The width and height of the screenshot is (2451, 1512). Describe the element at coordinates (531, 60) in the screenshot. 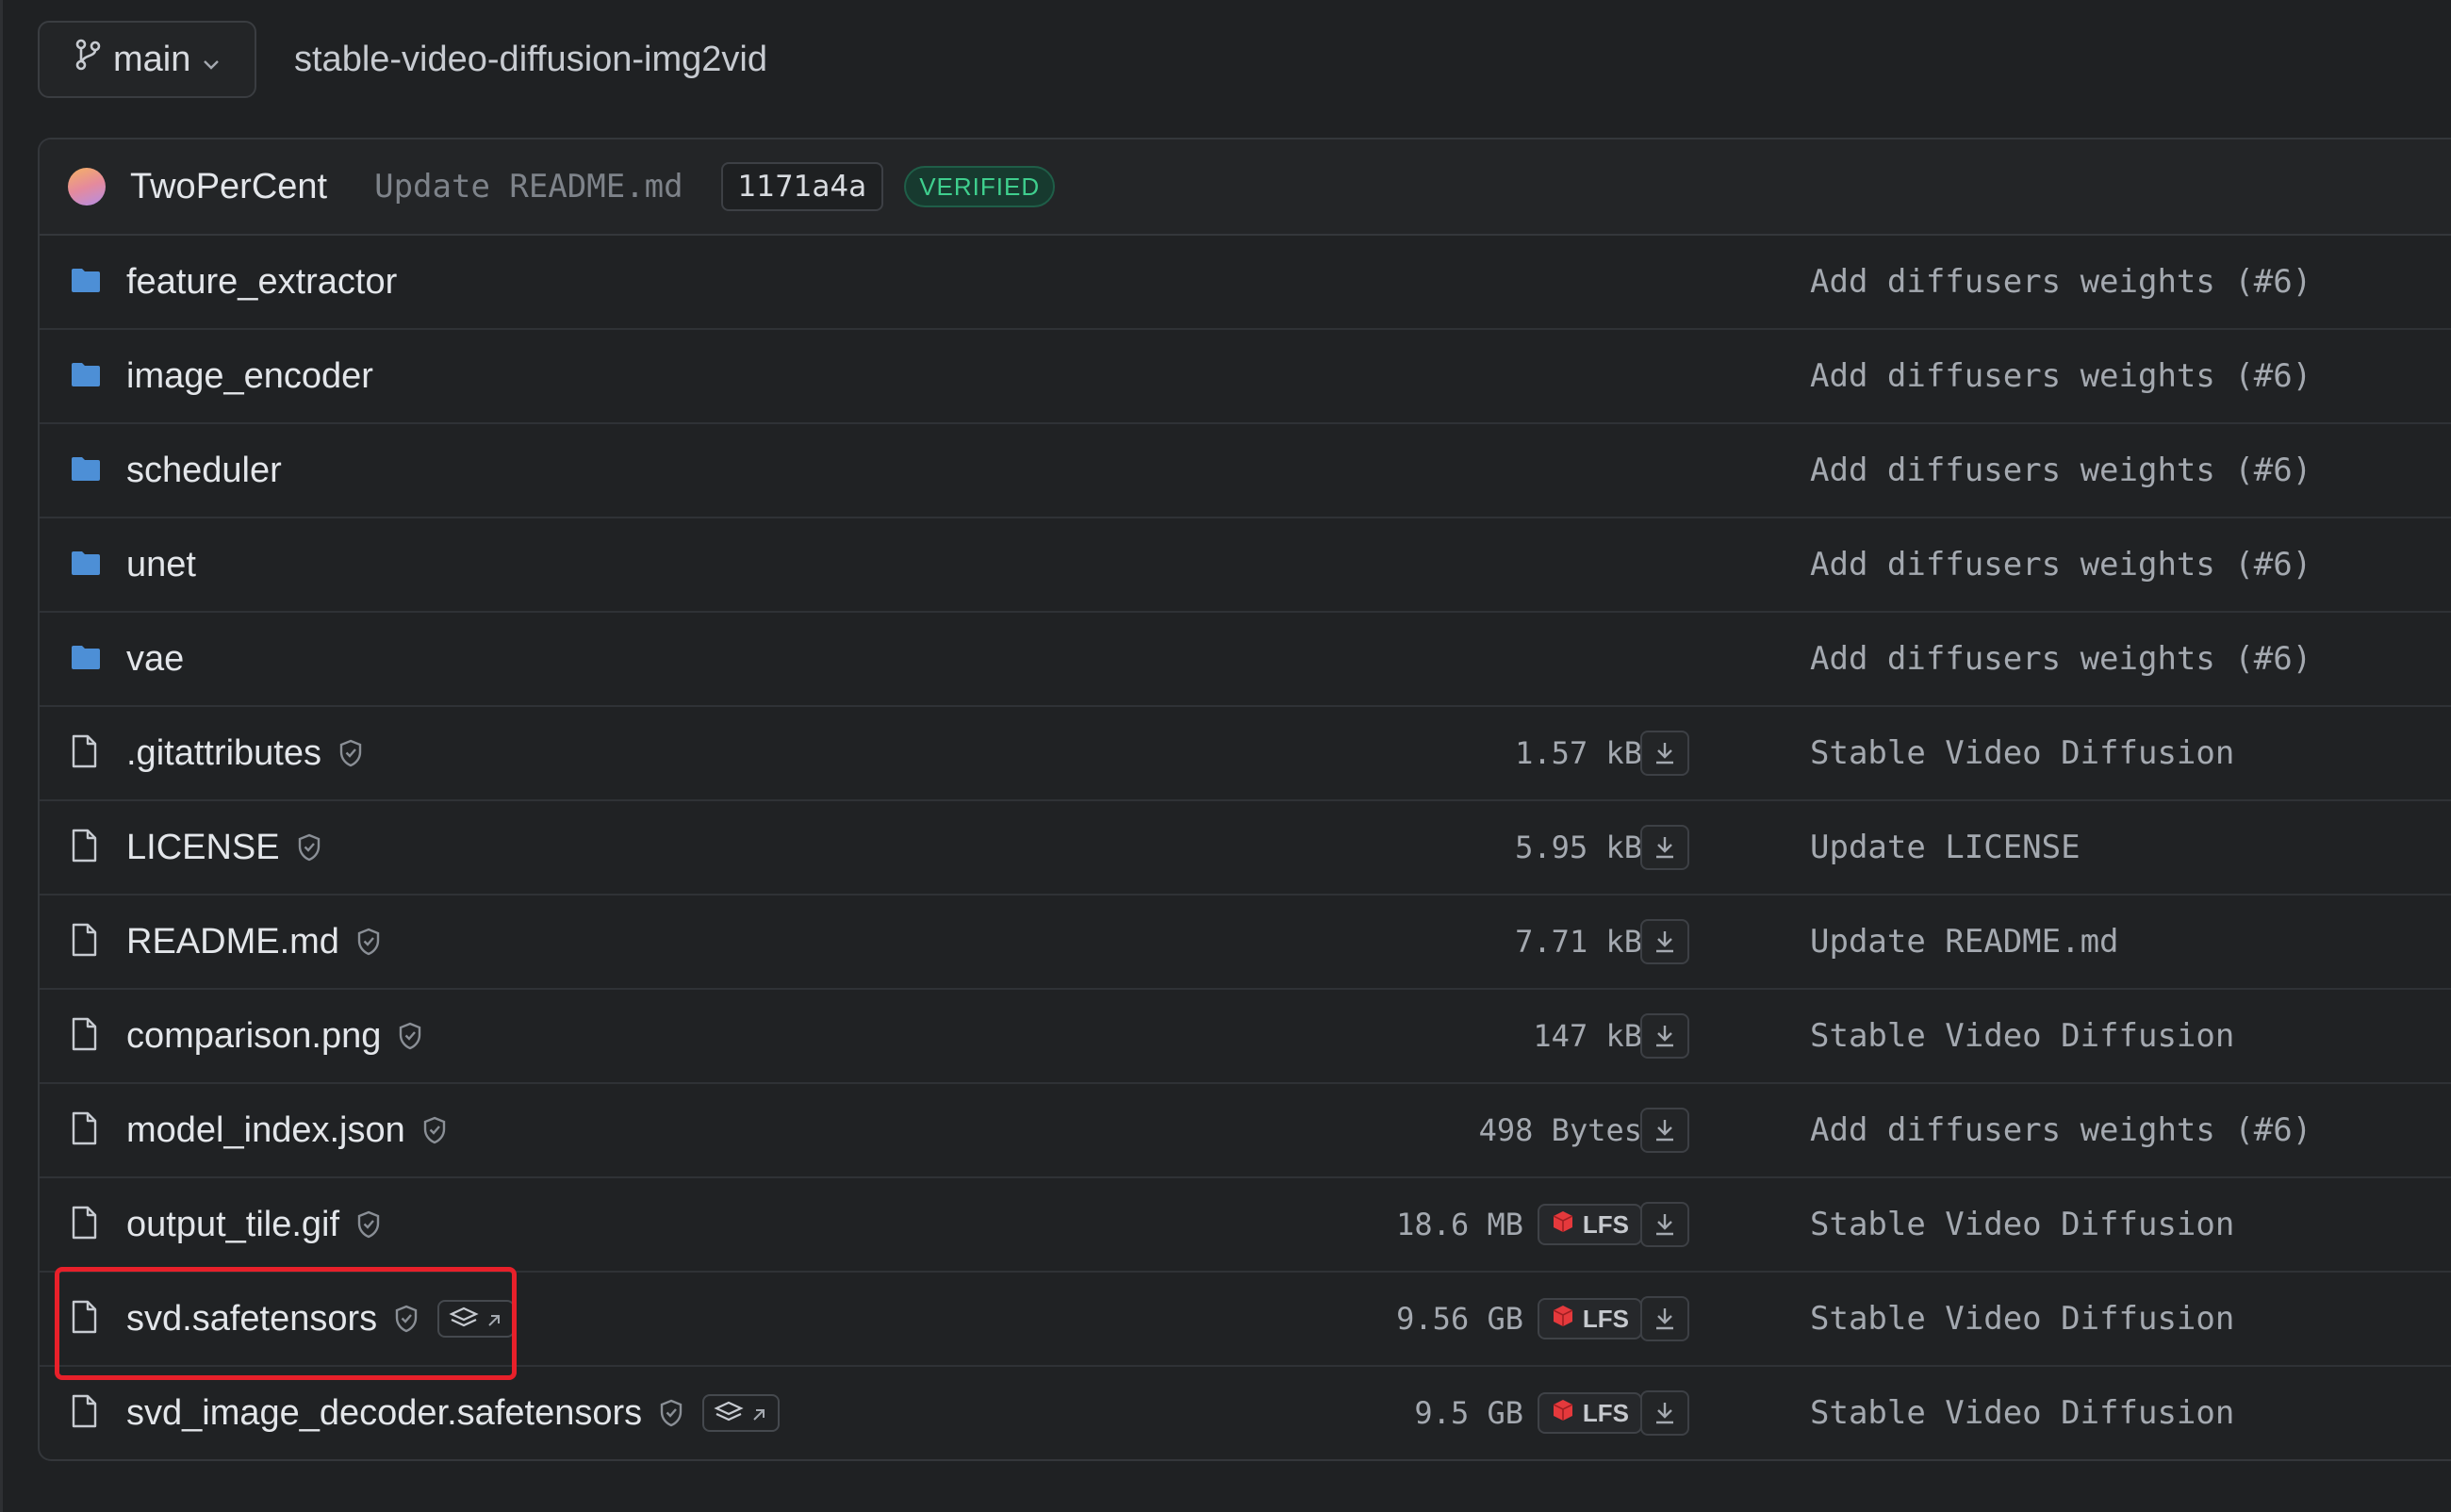

I see `repo-path-breadcrumb: stable-video-diffusion-img2vid` at that location.